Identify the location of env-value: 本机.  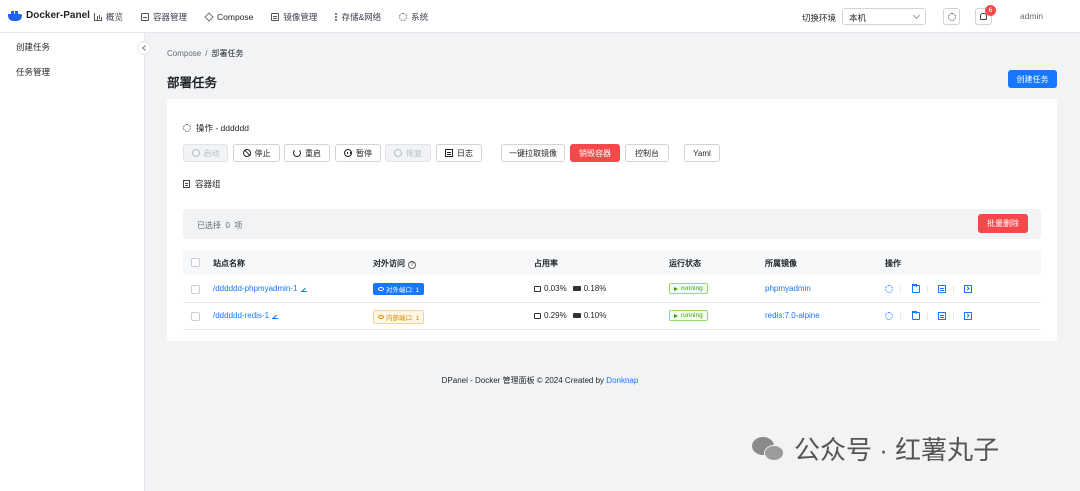
(858, 18).